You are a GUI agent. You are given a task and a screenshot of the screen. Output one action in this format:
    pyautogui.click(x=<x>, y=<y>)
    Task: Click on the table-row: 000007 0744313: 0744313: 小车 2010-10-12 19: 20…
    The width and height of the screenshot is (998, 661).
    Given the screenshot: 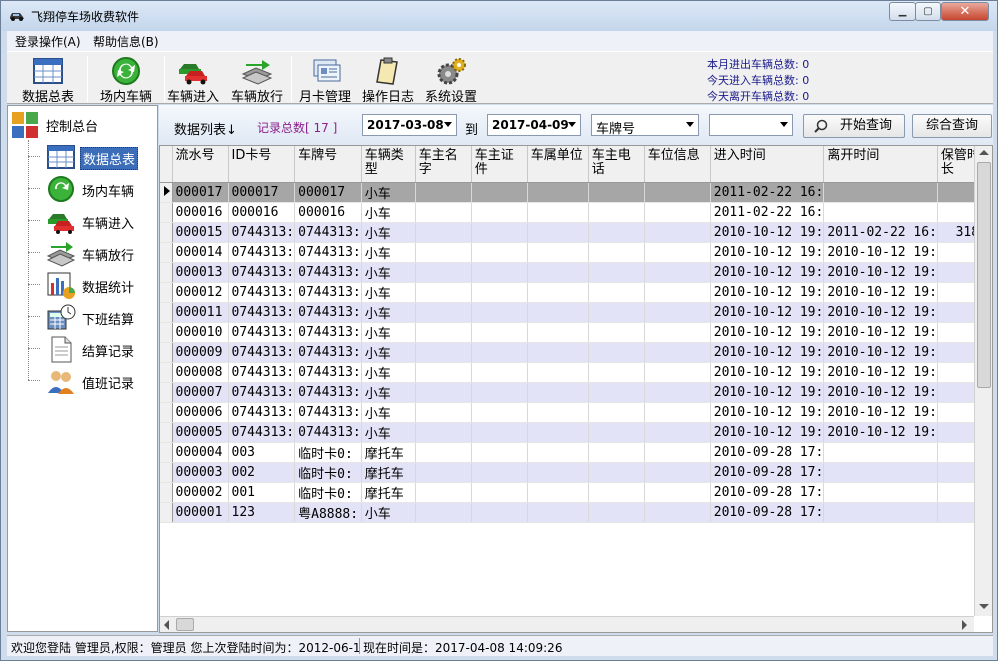 What is the action you would take?
    pyautogui.click(x=575, y=392)
    